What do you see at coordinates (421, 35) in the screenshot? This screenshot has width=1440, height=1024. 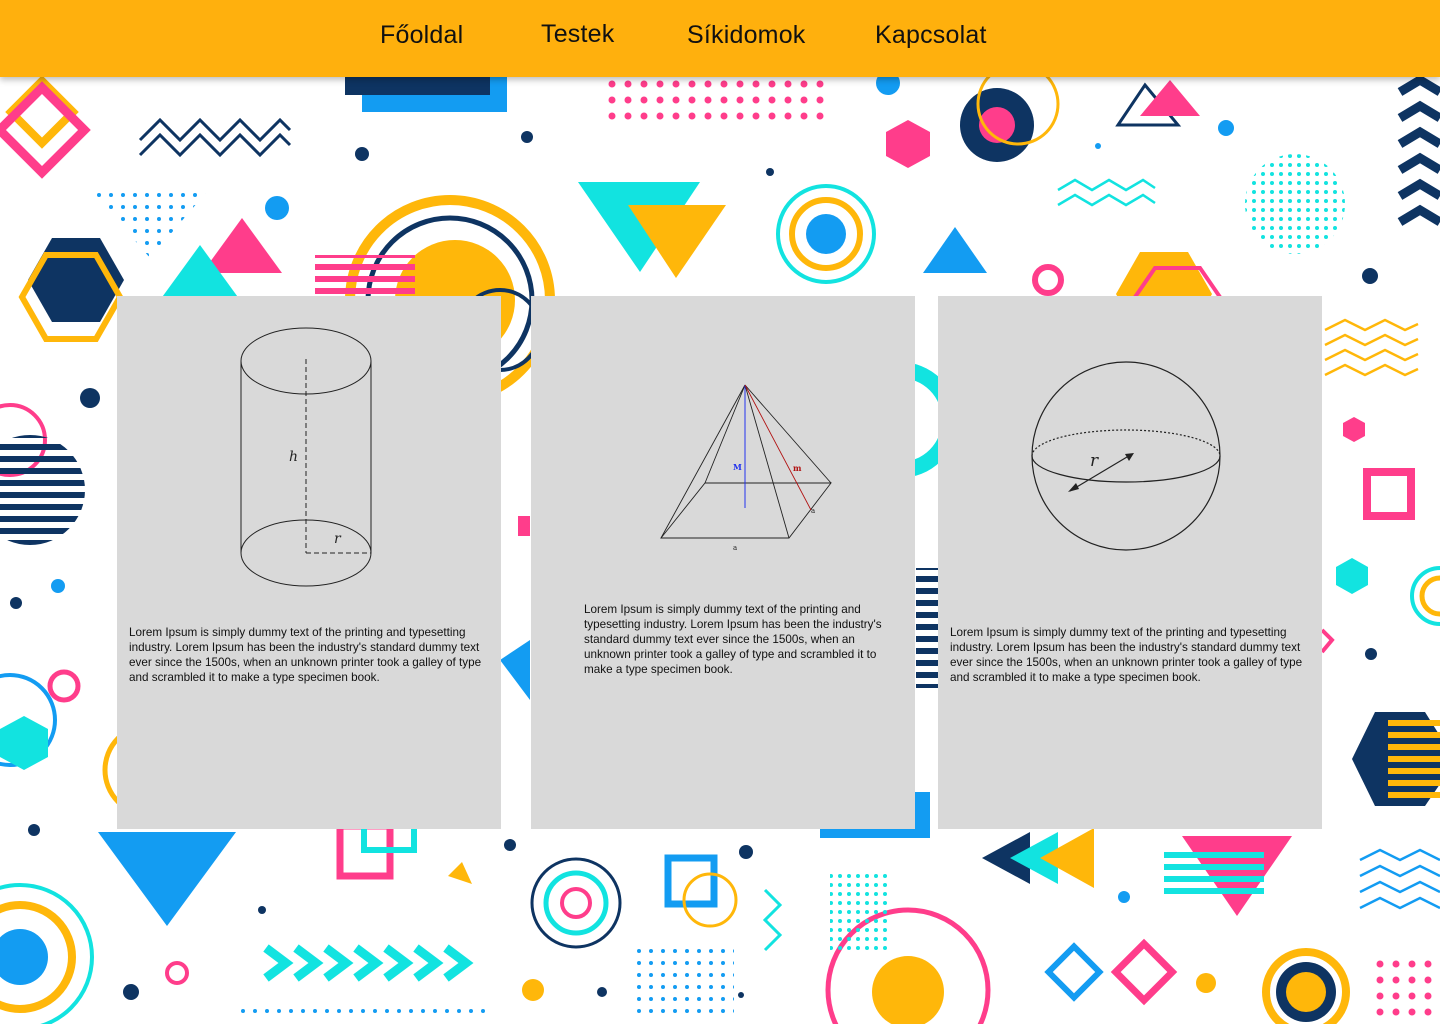 I see `nav-link-fooldal: Főoldal` at bounding box center [421, 35].